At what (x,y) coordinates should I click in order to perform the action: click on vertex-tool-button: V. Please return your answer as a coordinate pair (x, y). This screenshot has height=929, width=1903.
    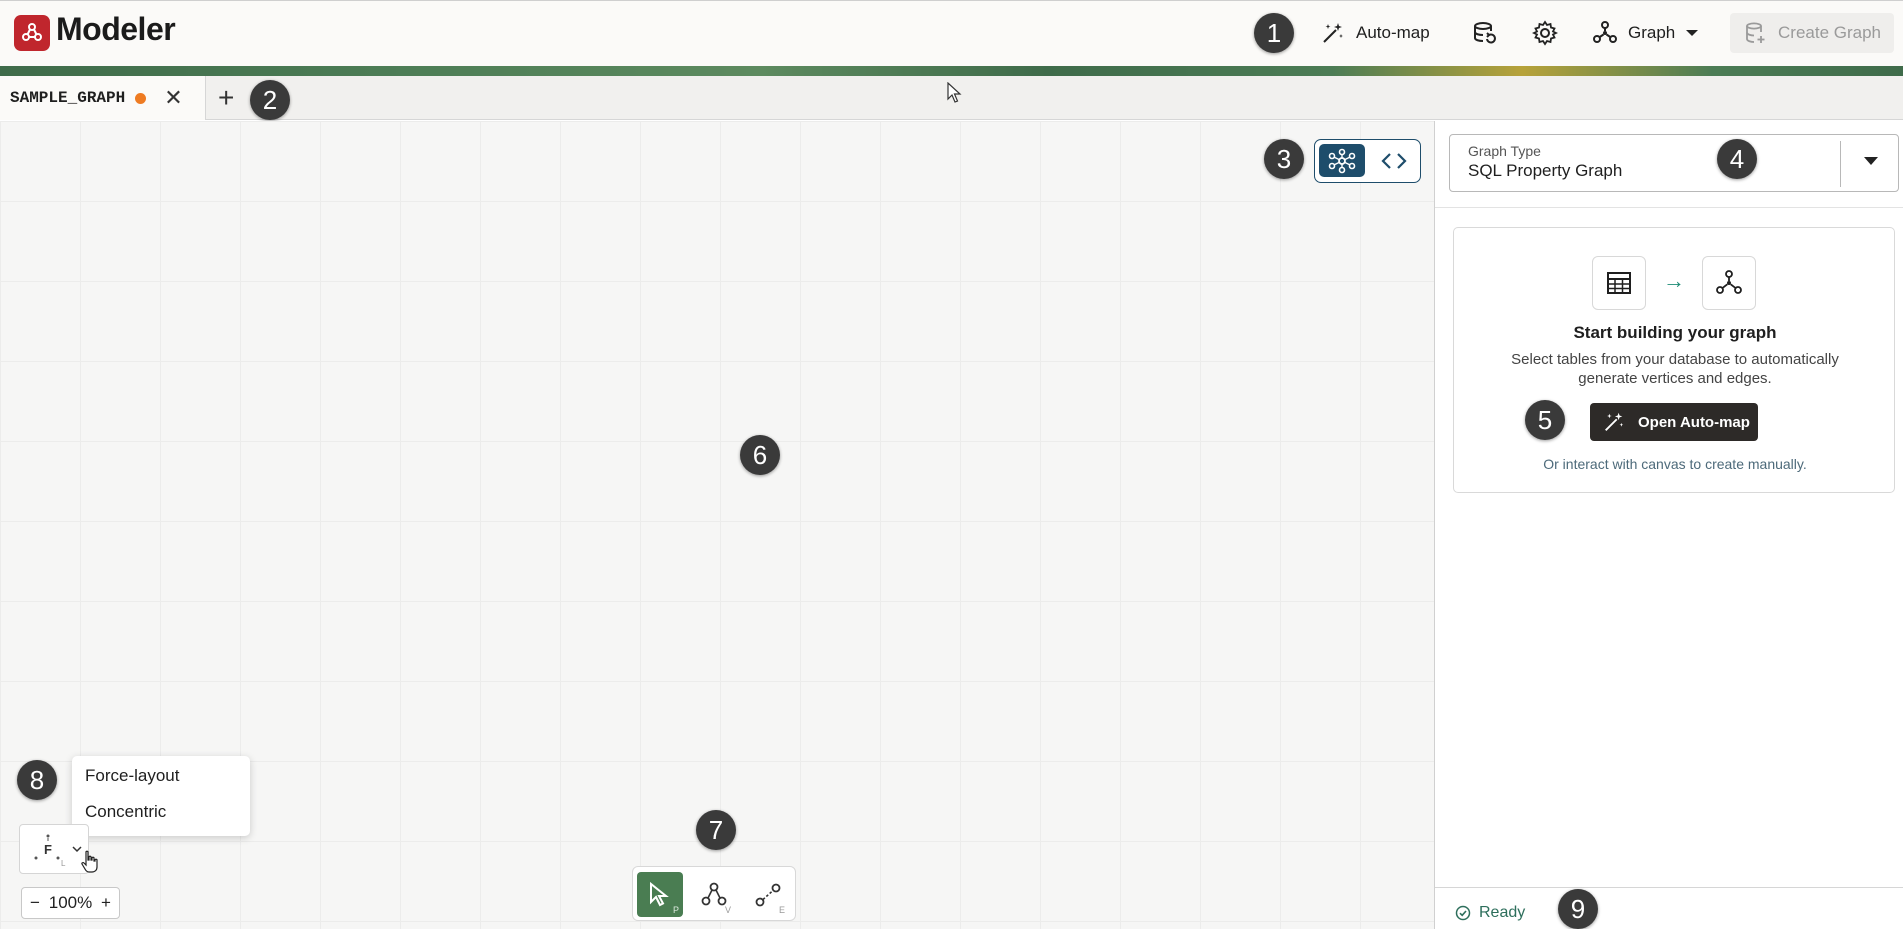
    Looking at the image, I should click on (714, 894).